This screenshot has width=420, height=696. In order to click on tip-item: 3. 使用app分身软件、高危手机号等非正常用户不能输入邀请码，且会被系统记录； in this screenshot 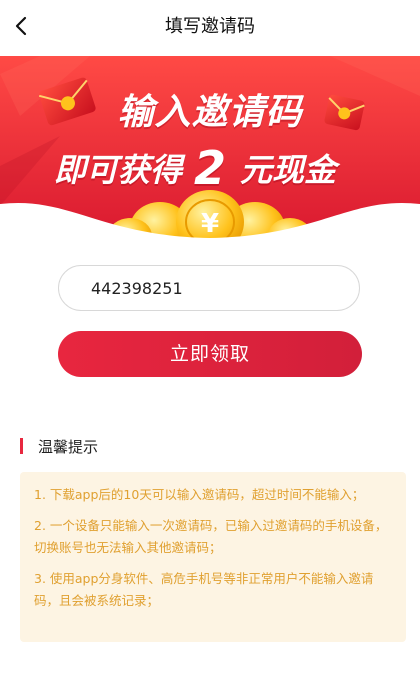, I will do `click(204, 589)`.